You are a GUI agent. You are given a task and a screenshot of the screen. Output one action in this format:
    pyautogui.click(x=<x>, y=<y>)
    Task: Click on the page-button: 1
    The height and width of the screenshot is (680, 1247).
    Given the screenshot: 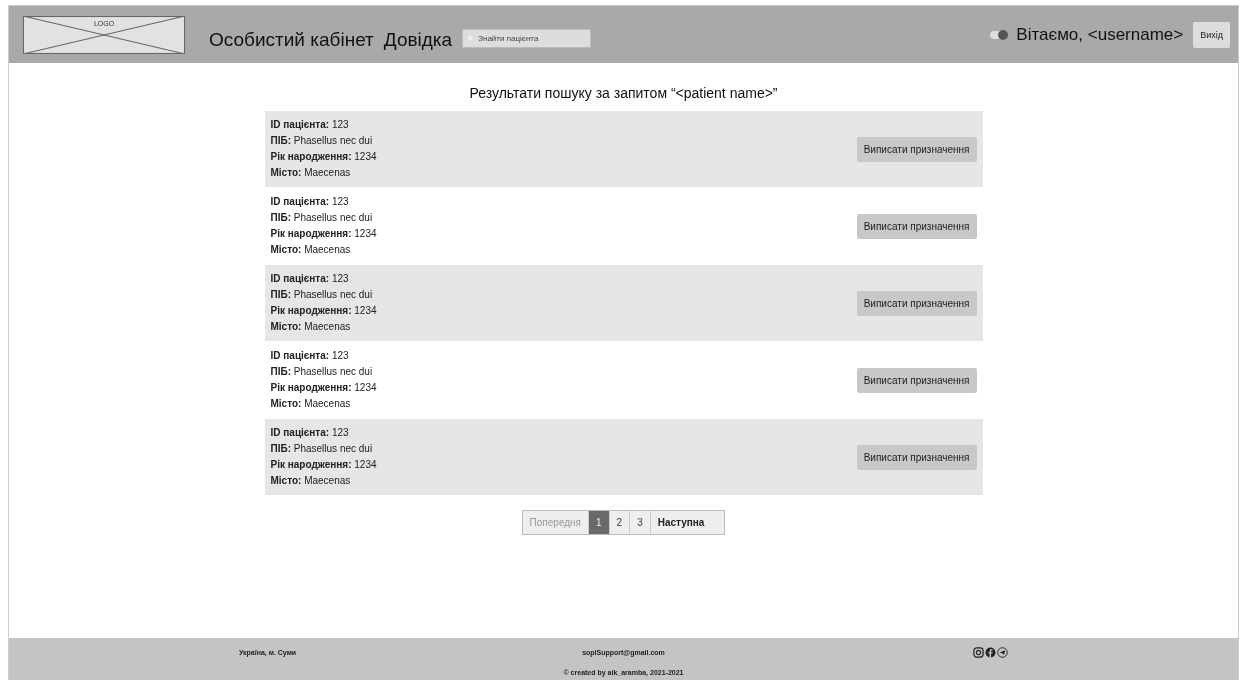 What is the action you would take?
    pyautogui.click(x=598, y=522)
    